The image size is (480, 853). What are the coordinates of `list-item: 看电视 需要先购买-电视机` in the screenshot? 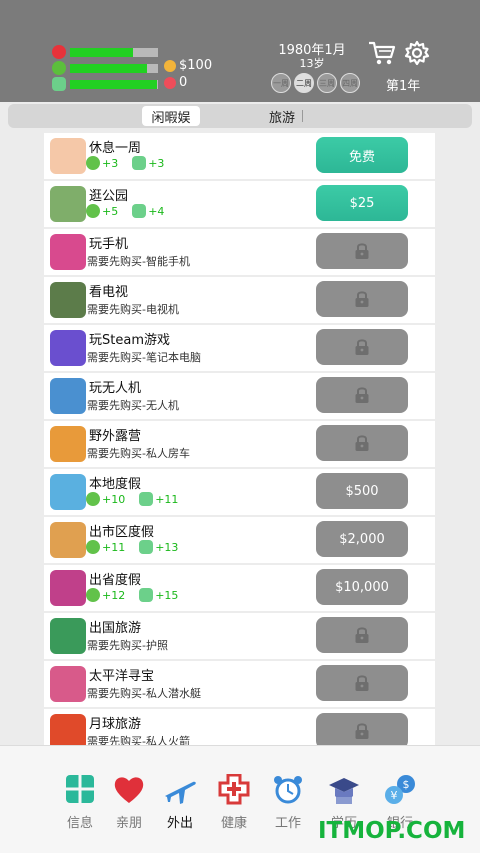 It's located at (239, 300).